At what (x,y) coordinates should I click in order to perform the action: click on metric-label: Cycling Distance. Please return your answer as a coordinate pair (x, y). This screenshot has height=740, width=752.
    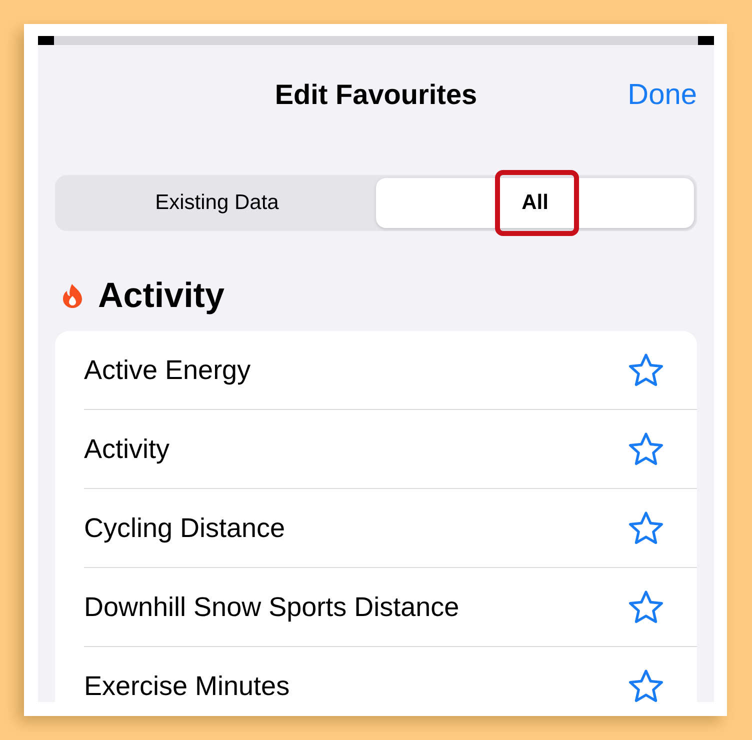
    Looking at the image, I should click on (185, 528).